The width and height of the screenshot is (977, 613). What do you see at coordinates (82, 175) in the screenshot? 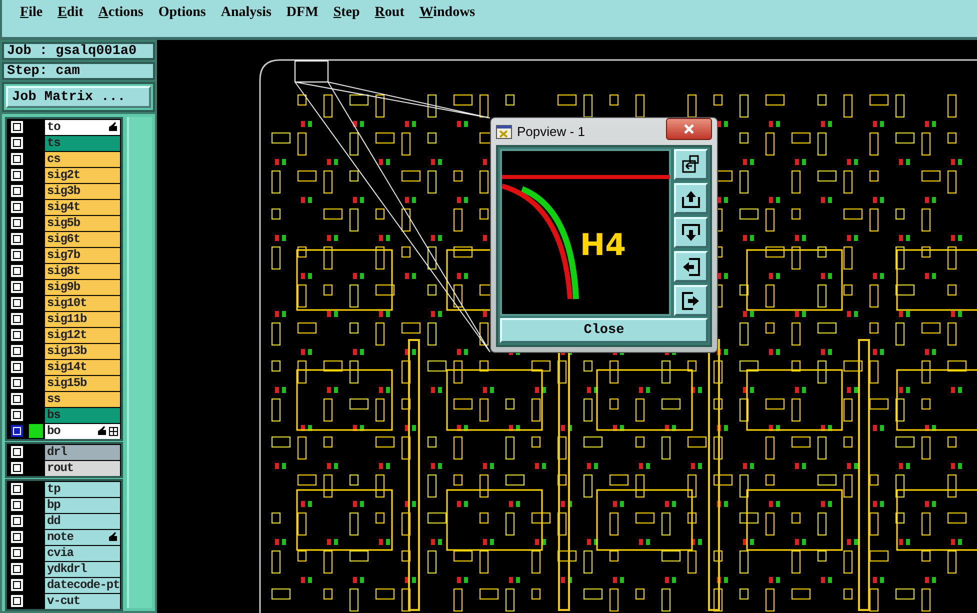
I see `layer-name: sig2t` at bounding box center [82, 175].